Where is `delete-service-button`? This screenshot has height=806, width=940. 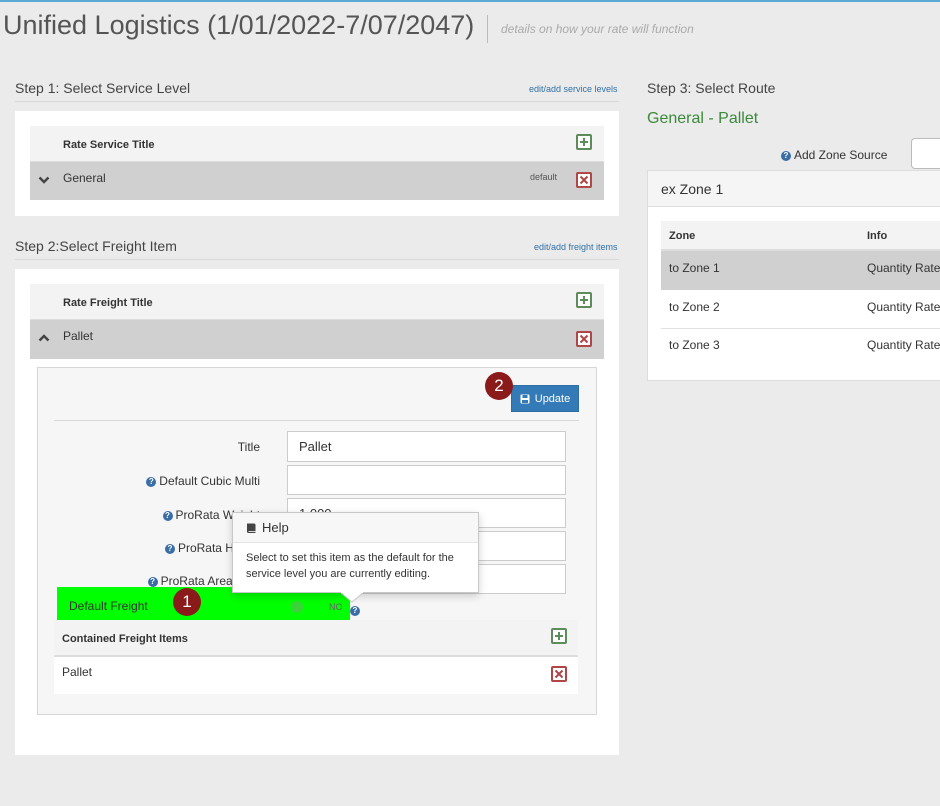
delete-service-button is located at coordinates (584, 180).